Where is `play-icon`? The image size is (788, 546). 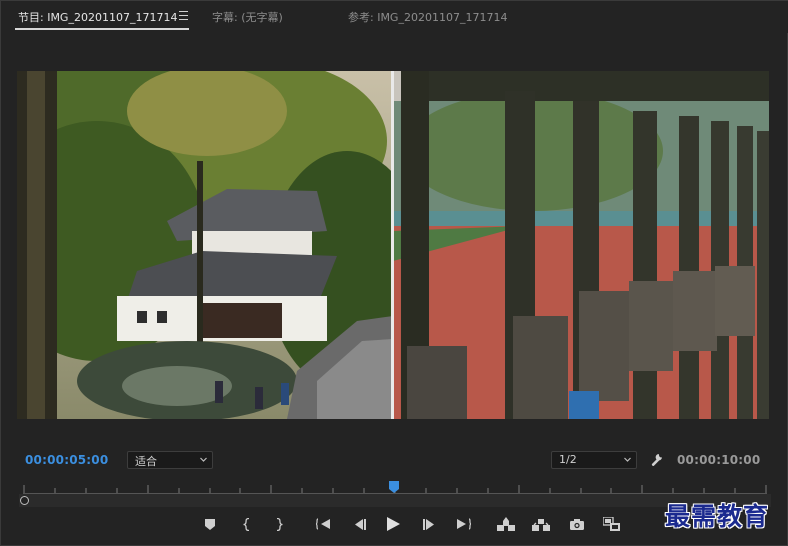
play-icon is located at coordinates (393, 524).